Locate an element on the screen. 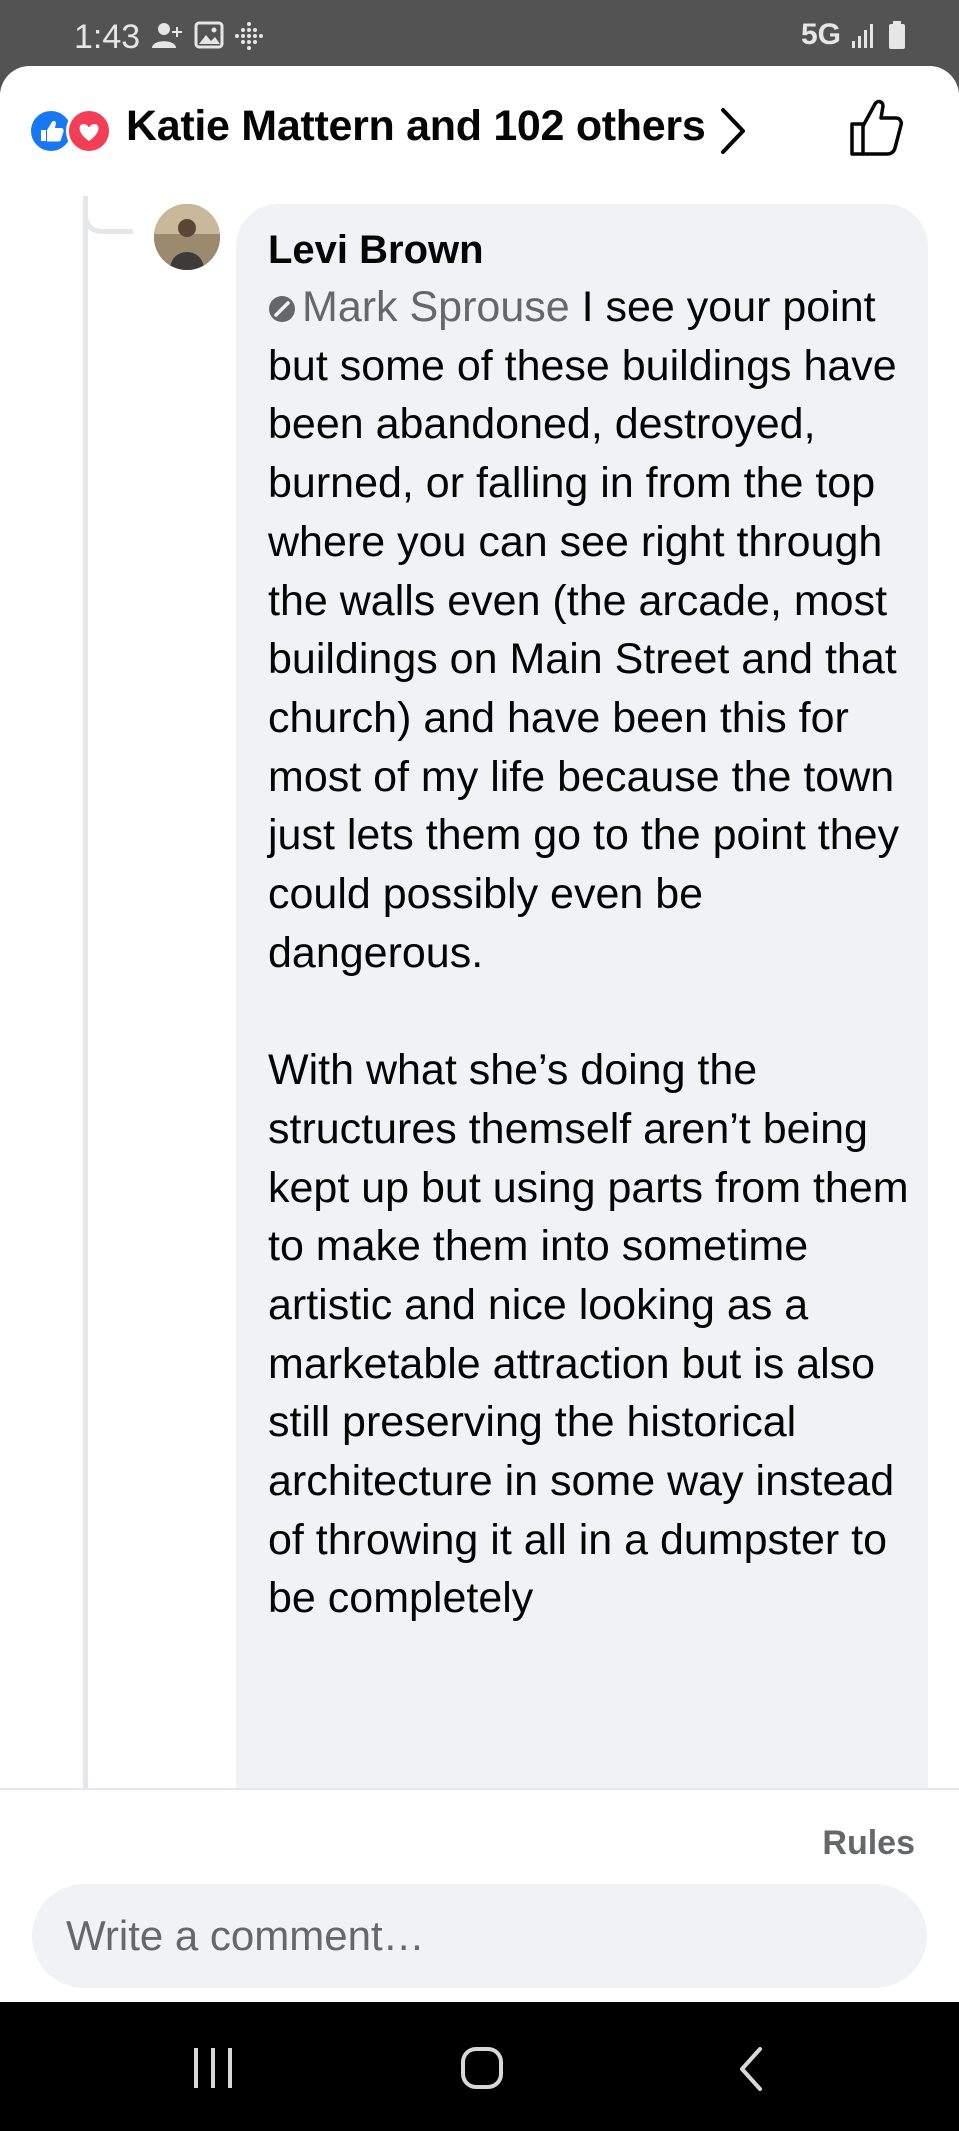  comment-author: Levi Brown is located at coordinates (376, 250).